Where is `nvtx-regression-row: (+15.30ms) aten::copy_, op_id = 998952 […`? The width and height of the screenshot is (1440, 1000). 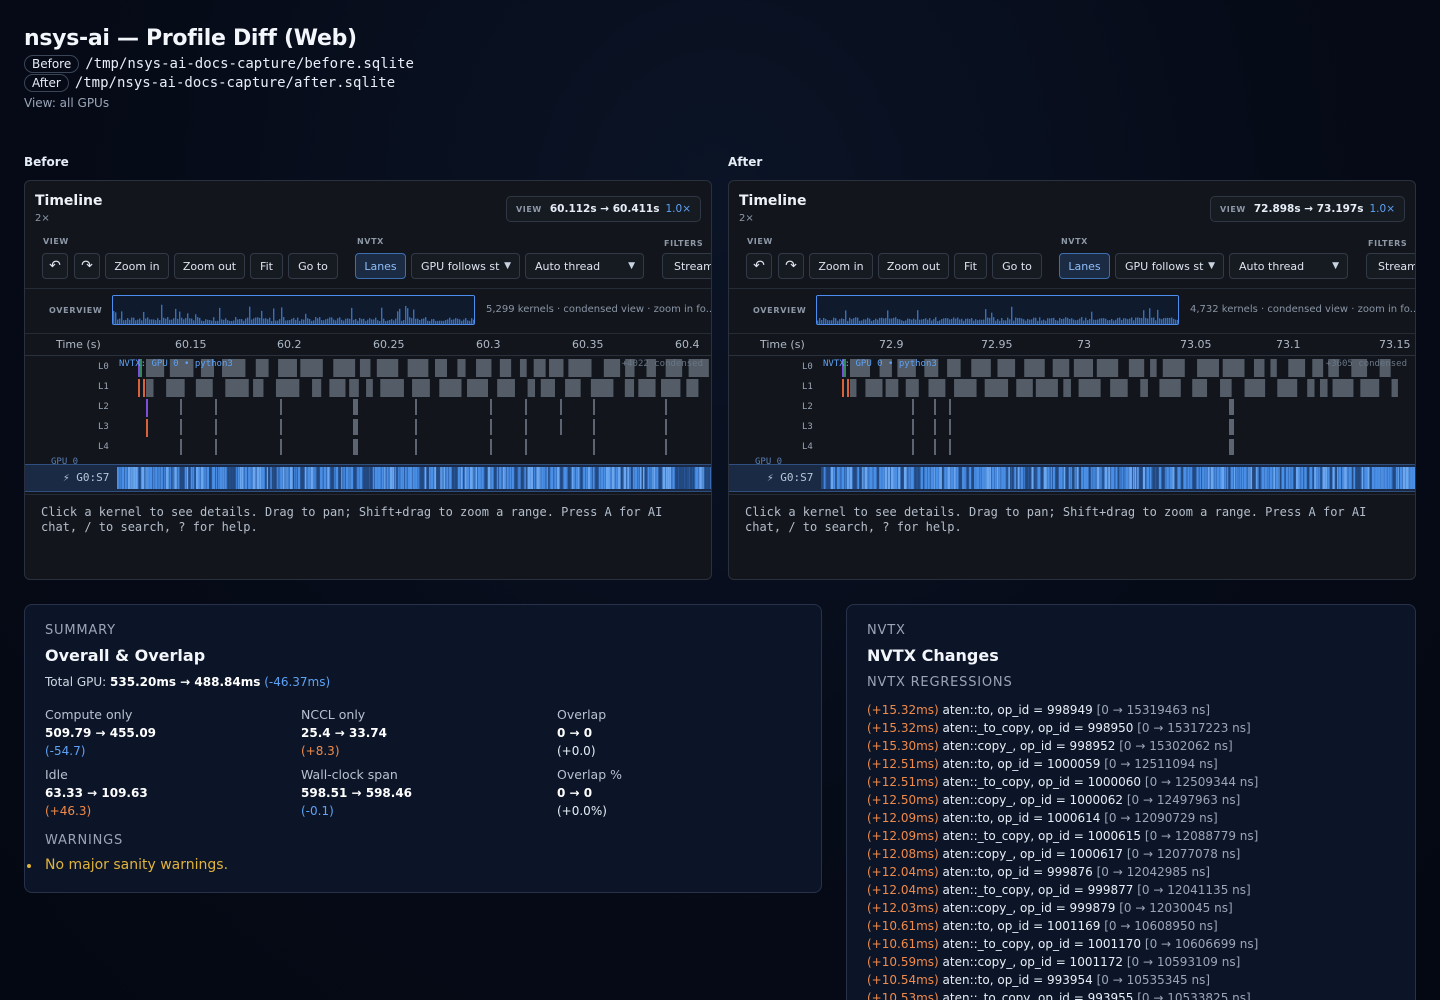
nvtx-regression-row: (+15.30ms) aten::copy_, op_id = 998952 [… is located at coordinates (1062, 746).